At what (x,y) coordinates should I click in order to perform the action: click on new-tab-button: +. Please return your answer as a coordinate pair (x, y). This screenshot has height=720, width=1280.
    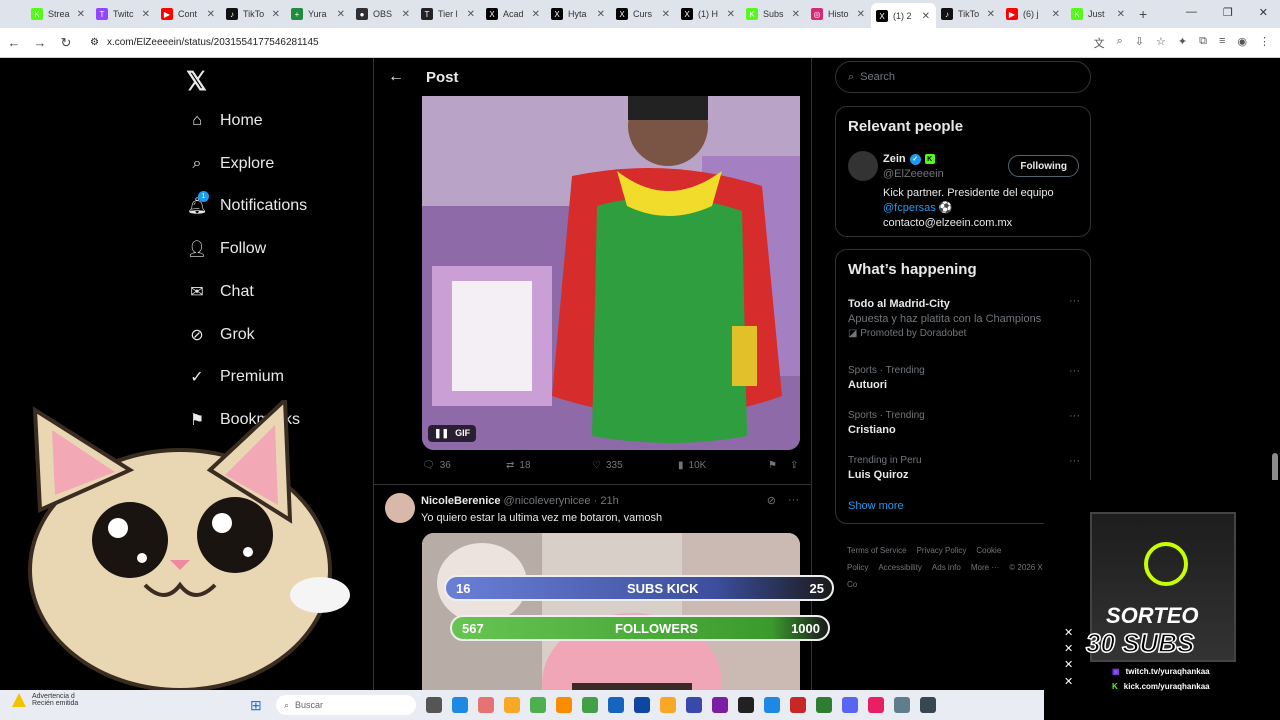
    Looking at the image, I should click on (1143, 14).